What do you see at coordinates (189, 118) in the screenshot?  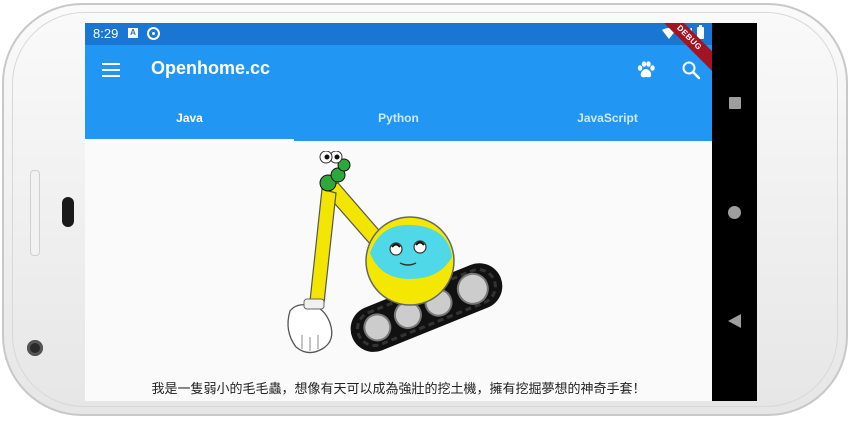 I see `tab-java: Java` at bounding box center [189, 118].